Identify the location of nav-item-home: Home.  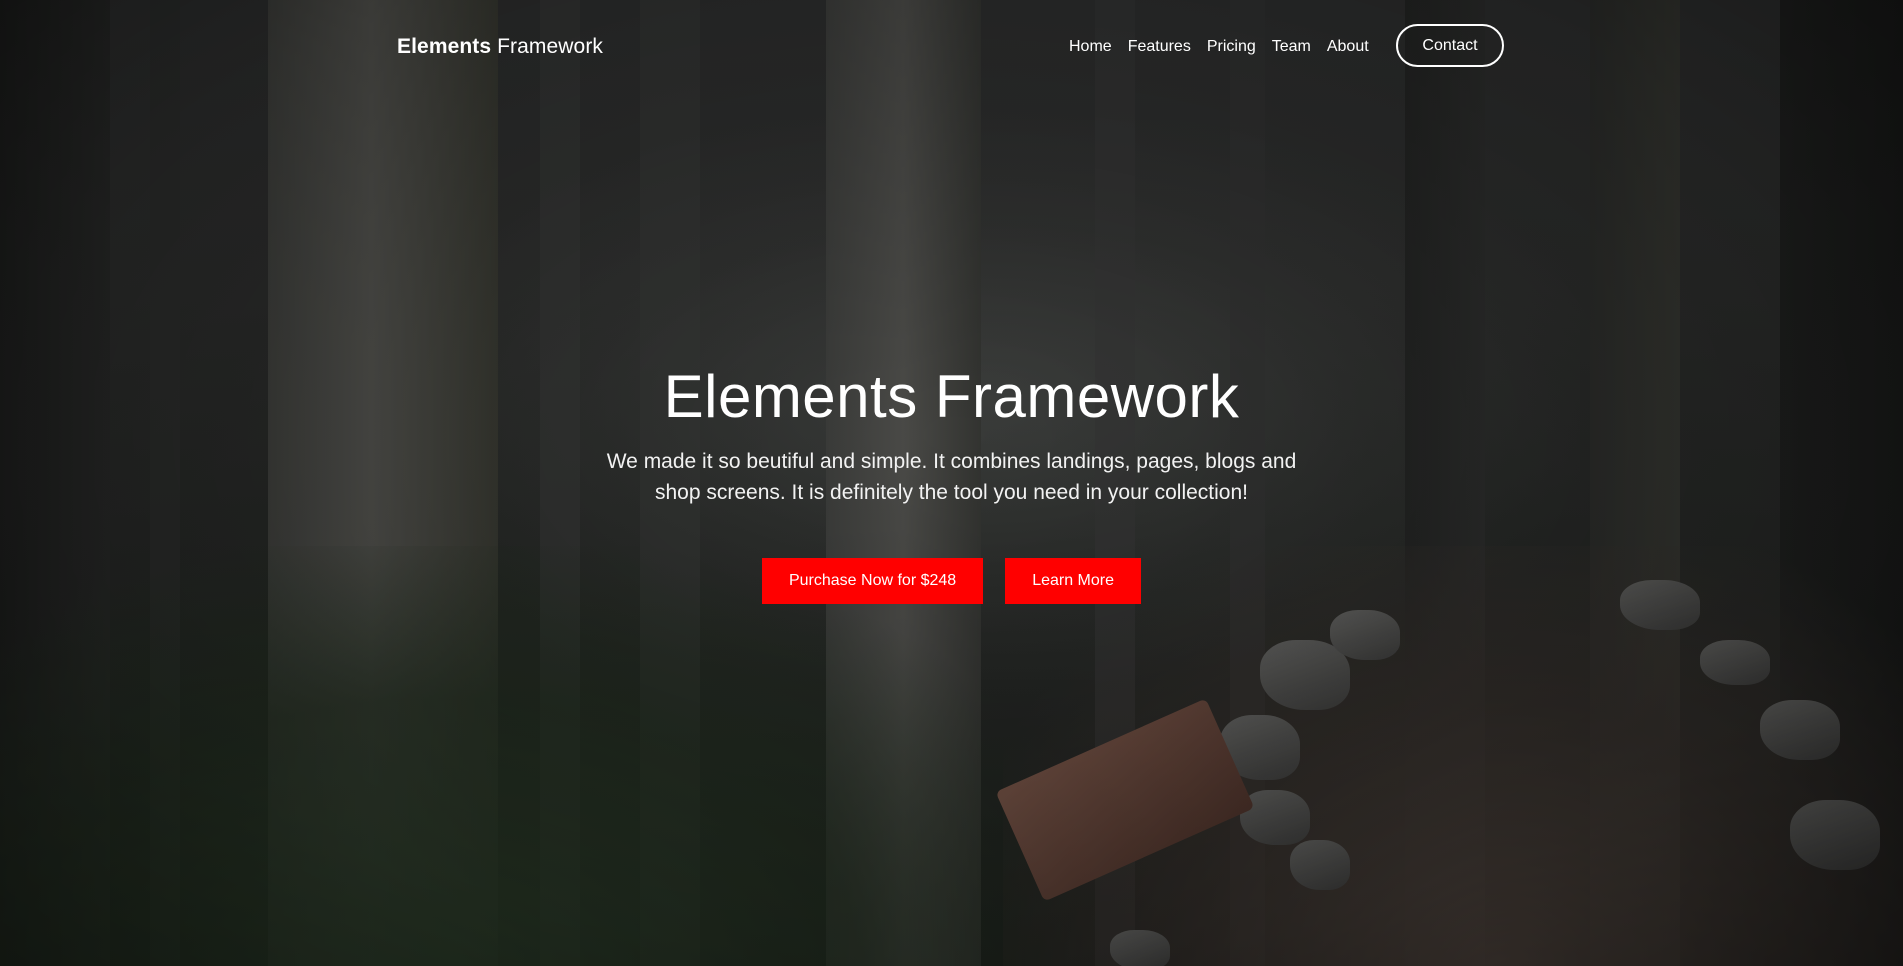
(1090, 47).